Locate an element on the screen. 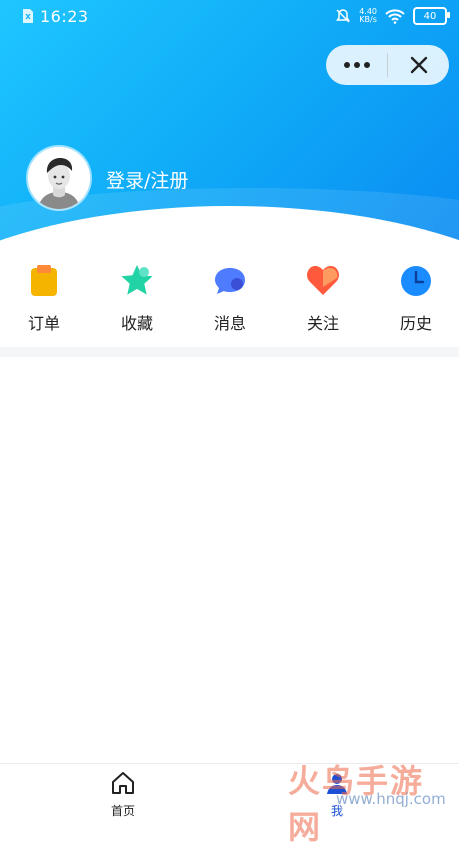 Image resolution: width=459 pixels, height=848 pixels. battery-level: 40 is located at coordinates (430, 16).